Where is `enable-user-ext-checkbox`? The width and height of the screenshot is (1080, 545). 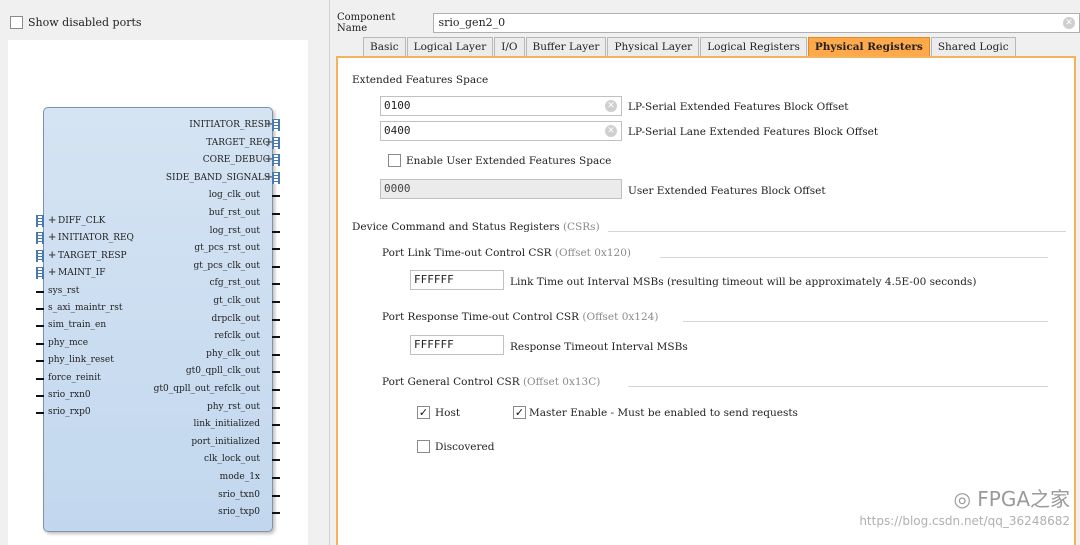 enable-user-ext-checkbox is located at coordinates (394, 160).